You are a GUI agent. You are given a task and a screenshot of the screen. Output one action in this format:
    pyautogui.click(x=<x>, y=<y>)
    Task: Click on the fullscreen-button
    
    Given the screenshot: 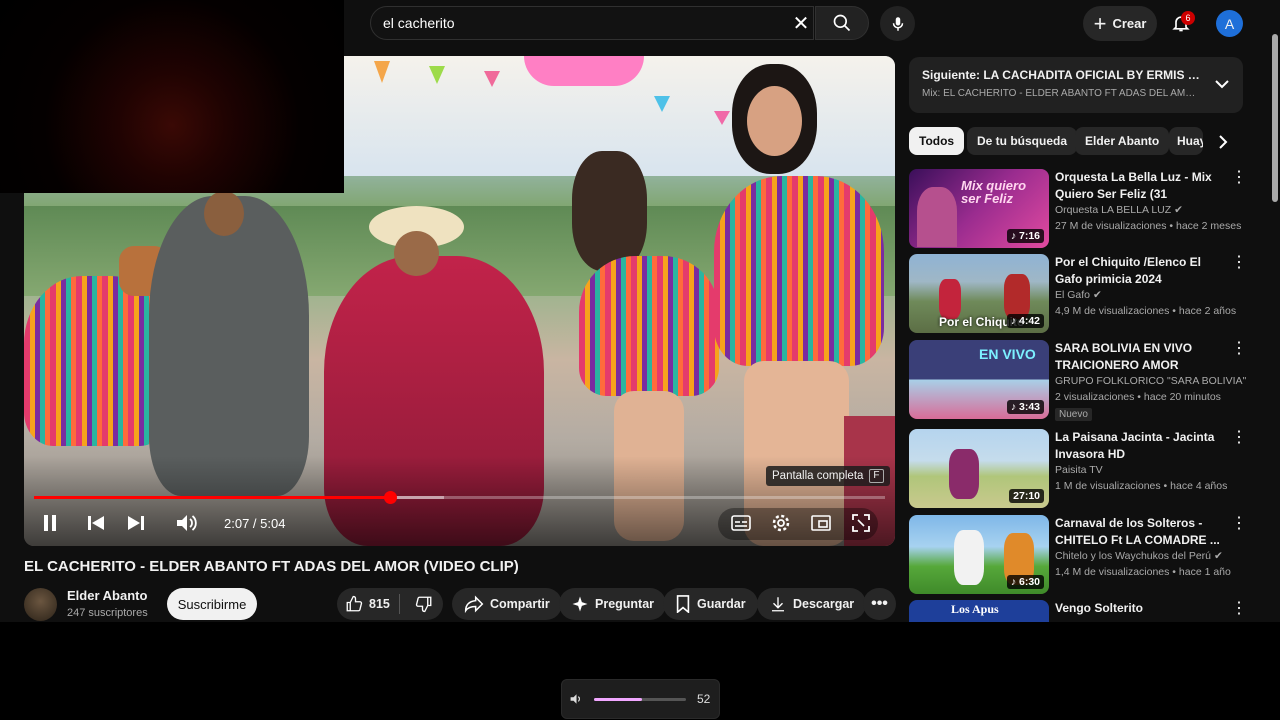 What is the action you would take?
    pyautogui.click(x=861, y=523)
    